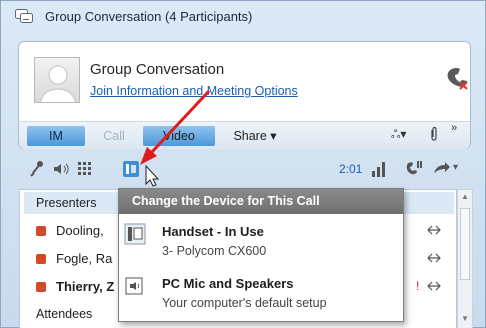  I want to click on dialpad-icon, so click(85, 169).